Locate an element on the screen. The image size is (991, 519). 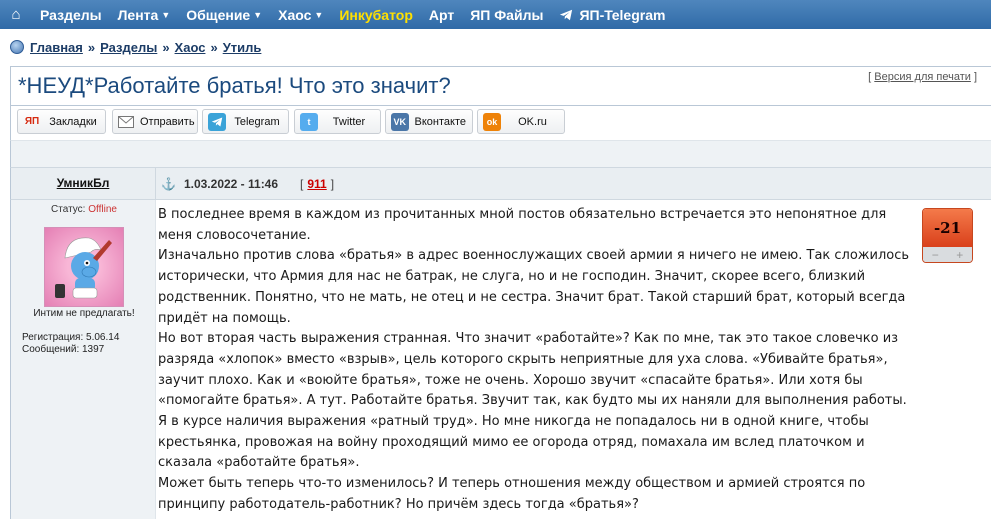
telegram-label: Telegram is located at coordinates (257, 121).